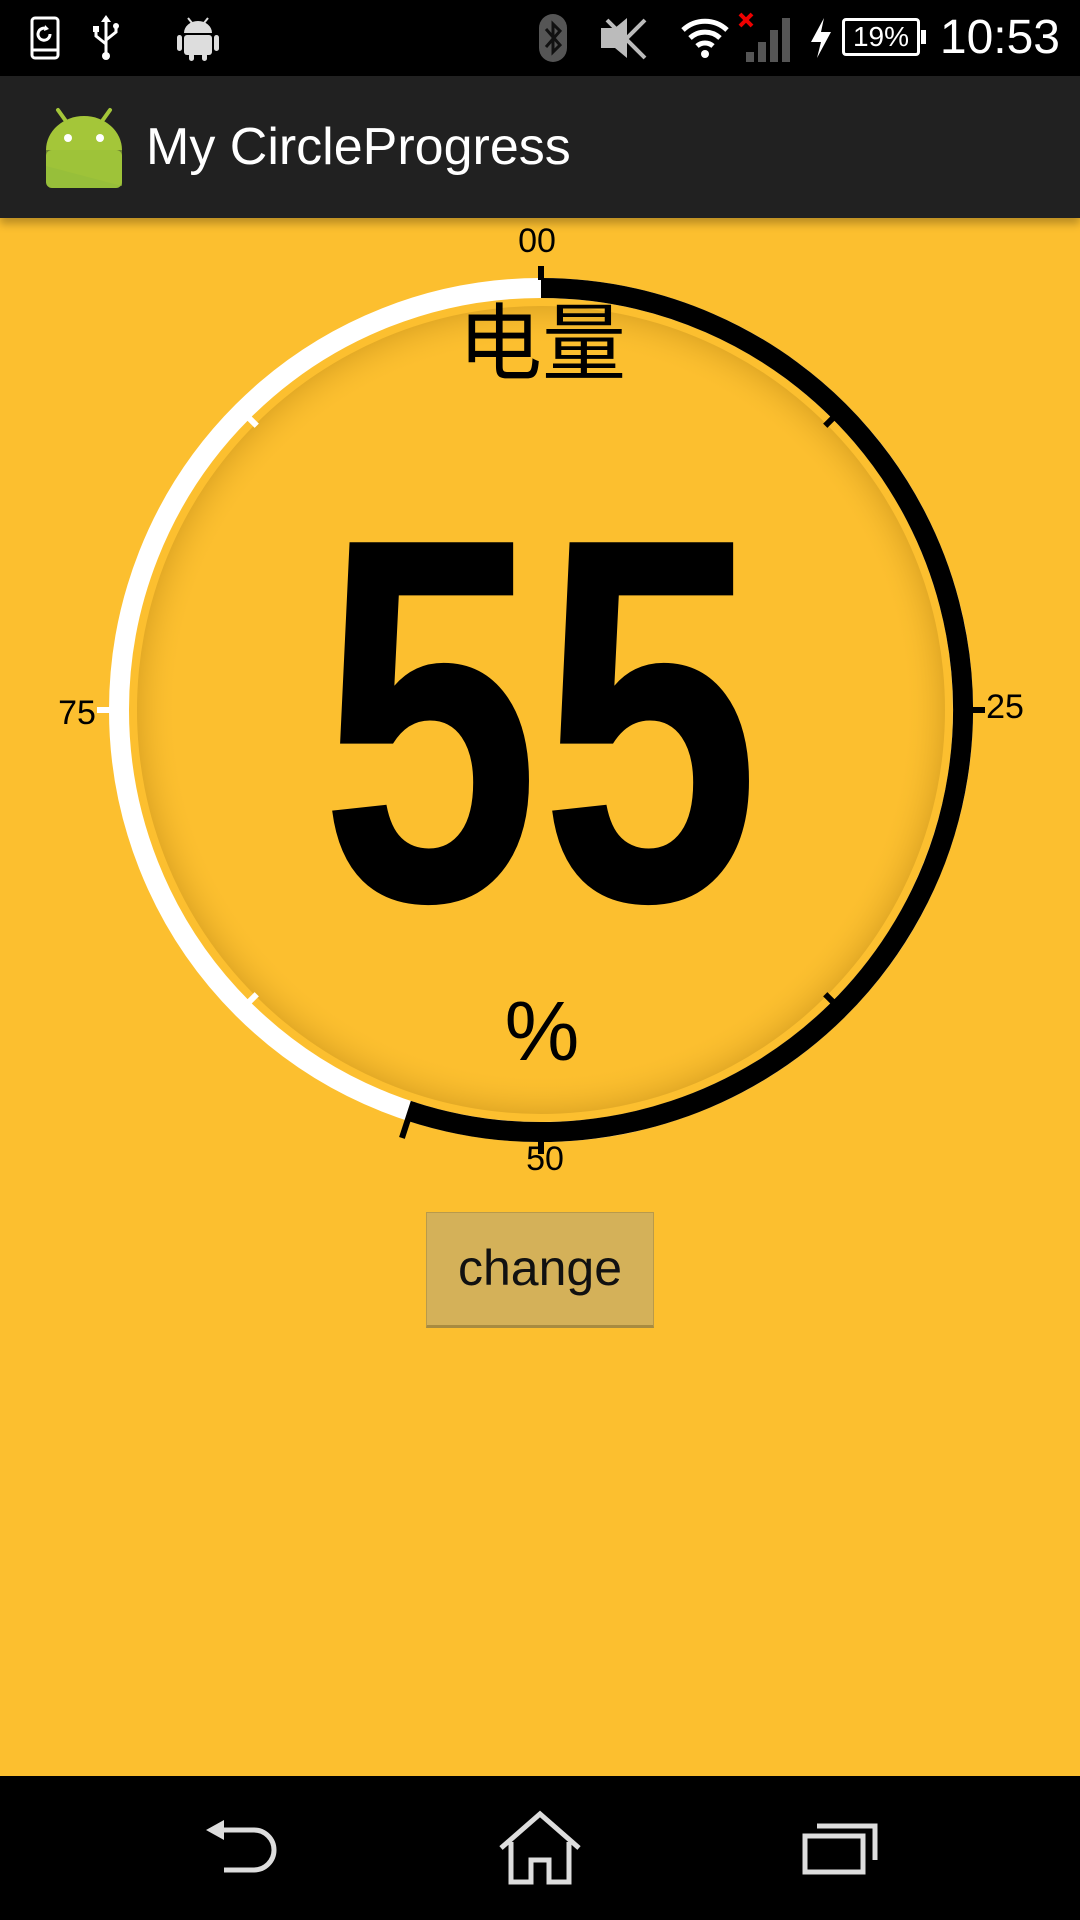 This screenshot has height=1920, width=1080. Describe the element at coordinates (540, 1270) in the screenshot. I see `change-button: change` at that location.